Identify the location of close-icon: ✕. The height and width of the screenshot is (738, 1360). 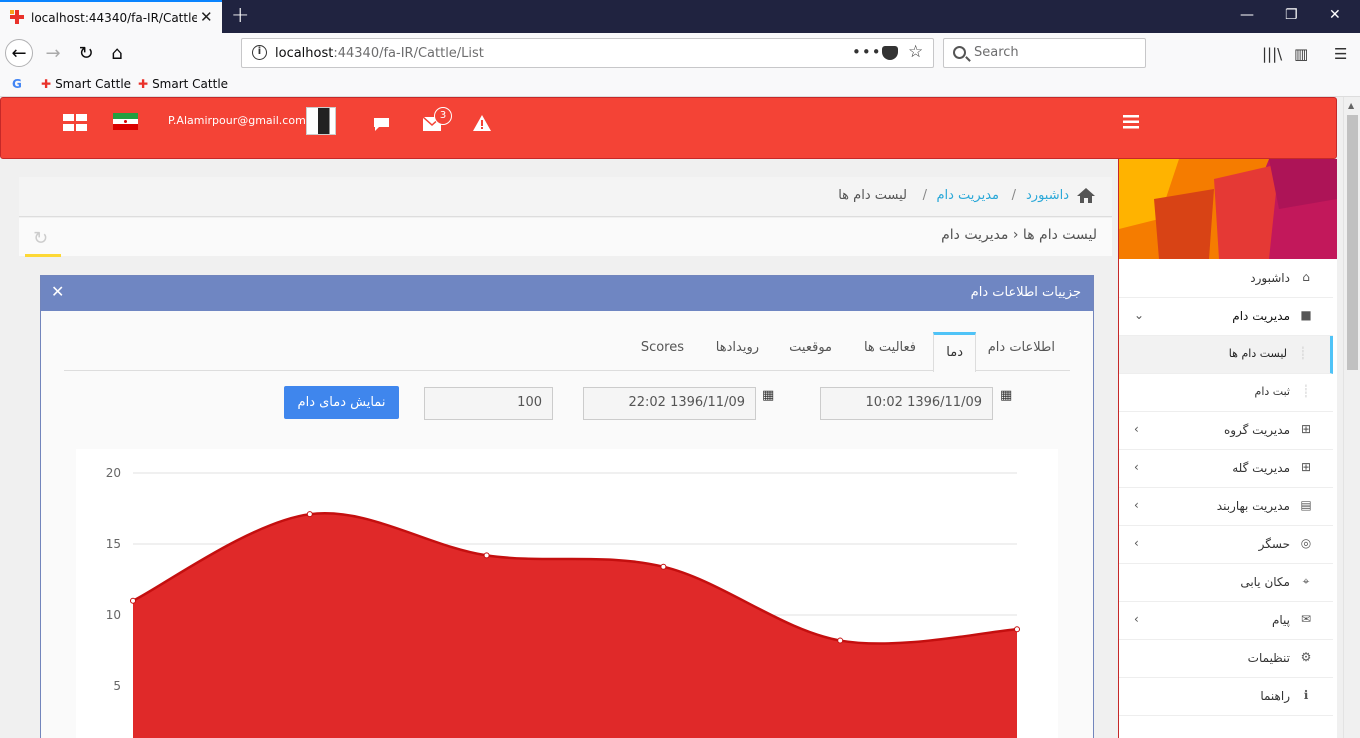
(57, 291).